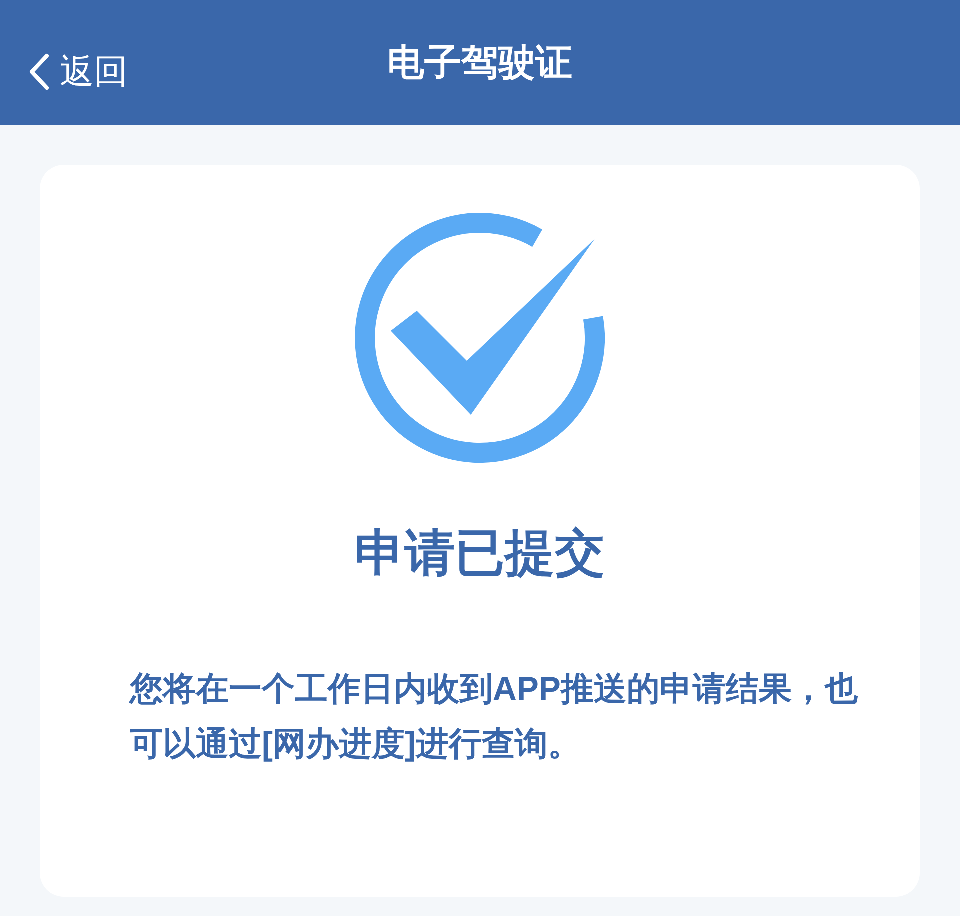 The image size is (960, 916). Describe the element at coordinates (480, 338) in the screenshot. I see `check-circle-icon` at that location.